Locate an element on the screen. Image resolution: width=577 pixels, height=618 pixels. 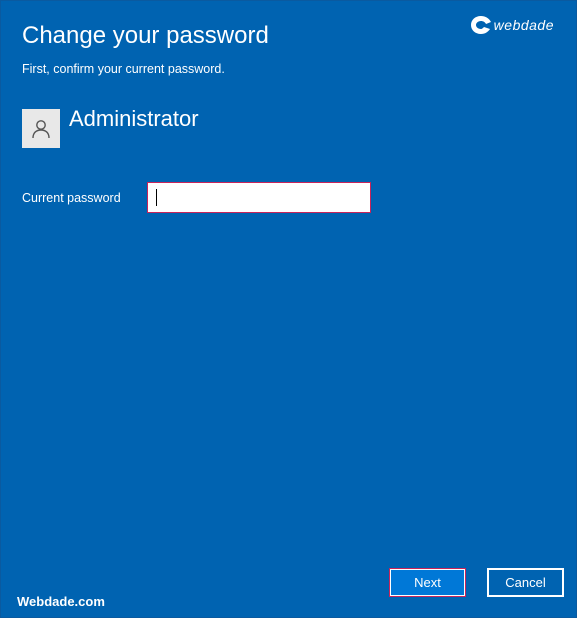
brand-name: webdade is located at coordinates (523, 25).